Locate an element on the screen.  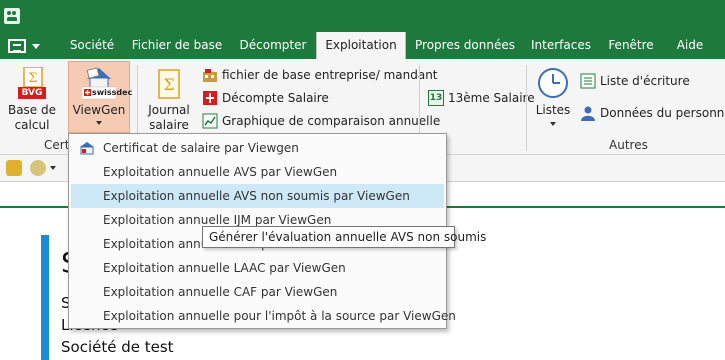
tab-propres-donnees: Propres données is located at coordinates (465, 45).